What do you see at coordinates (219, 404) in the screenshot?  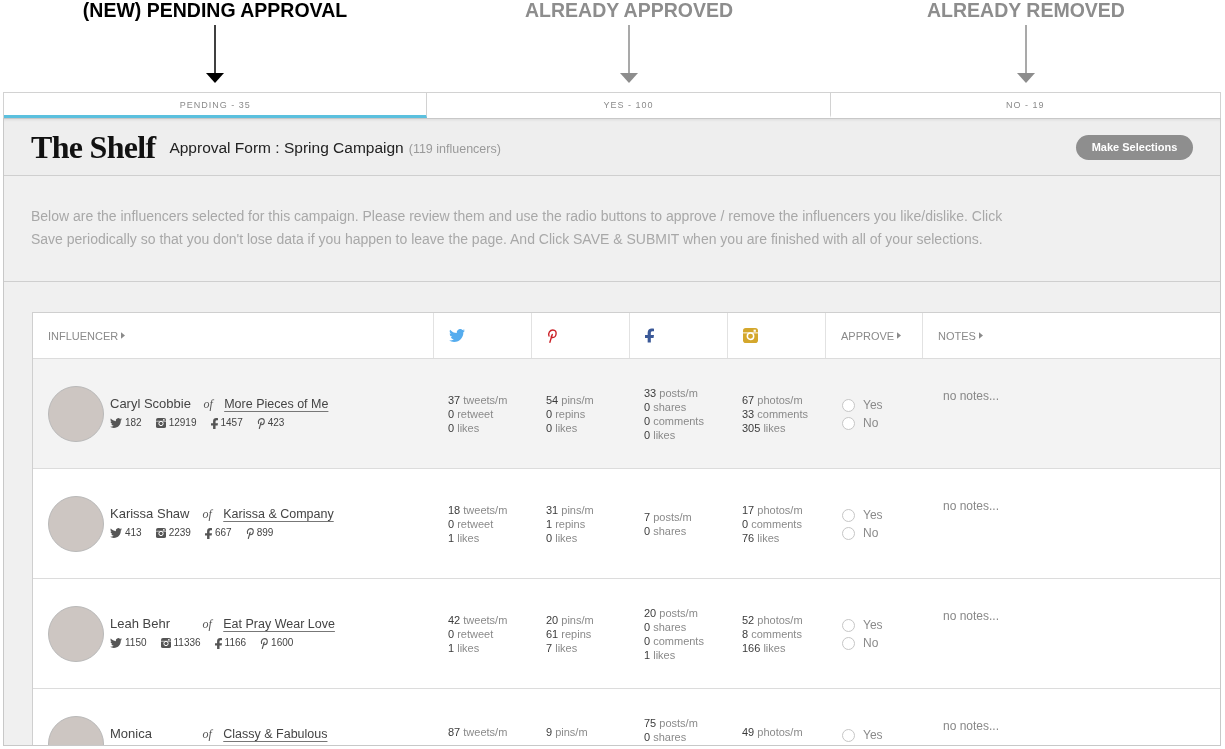 I see `influencer-byline: Caryl Scobbie of More Pieces of Me` at bounding box center [219, 404].